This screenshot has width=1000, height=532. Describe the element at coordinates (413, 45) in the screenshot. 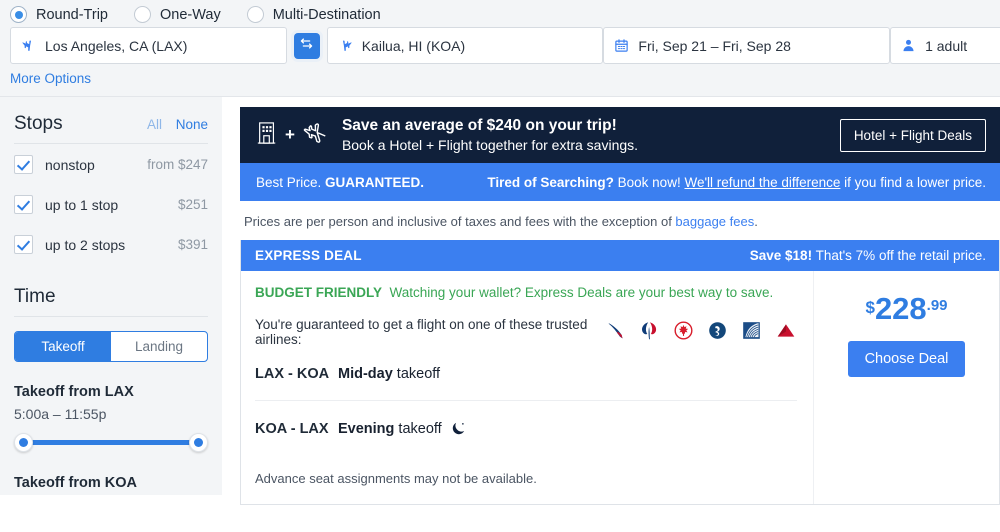

I see `destination-value: Kailua, HI (KOA)` at that location.